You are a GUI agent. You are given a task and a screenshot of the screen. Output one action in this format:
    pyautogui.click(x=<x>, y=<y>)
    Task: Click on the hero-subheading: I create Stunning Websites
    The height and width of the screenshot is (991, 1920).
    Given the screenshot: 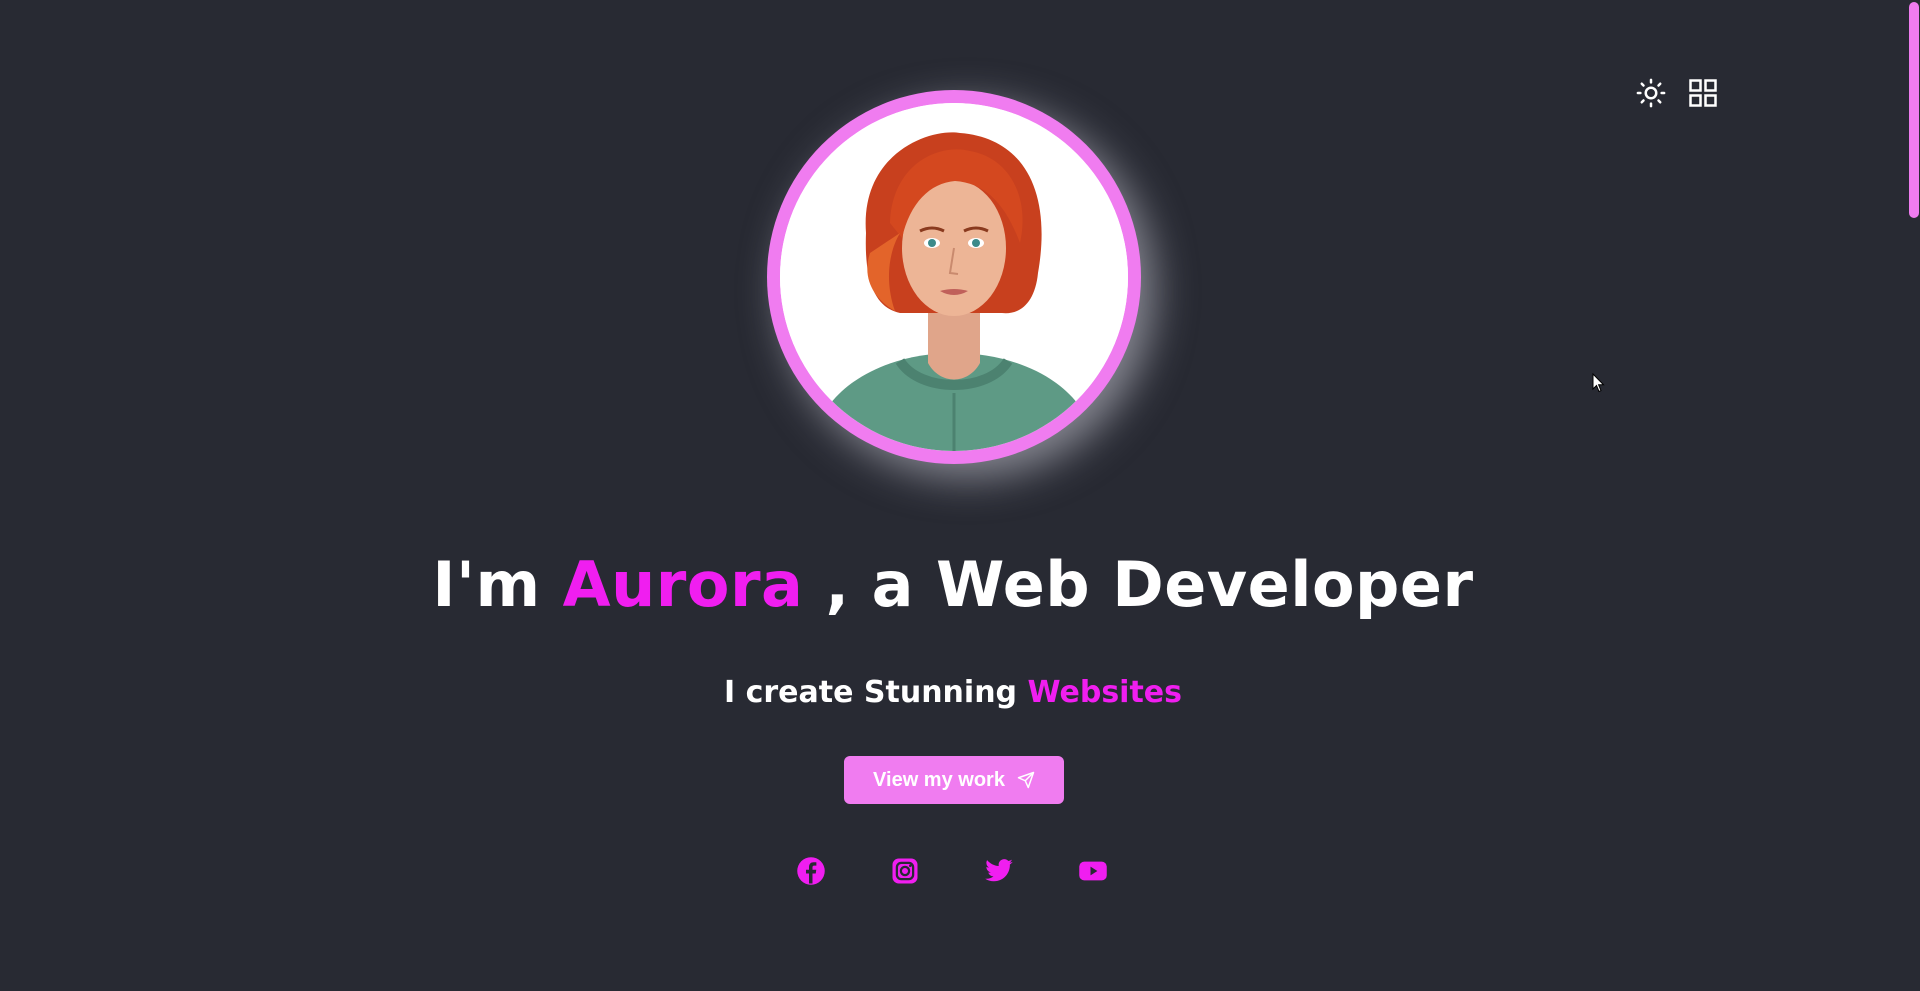 What is the action you would take?
    pyautogui.click(x=953, y=692)
    